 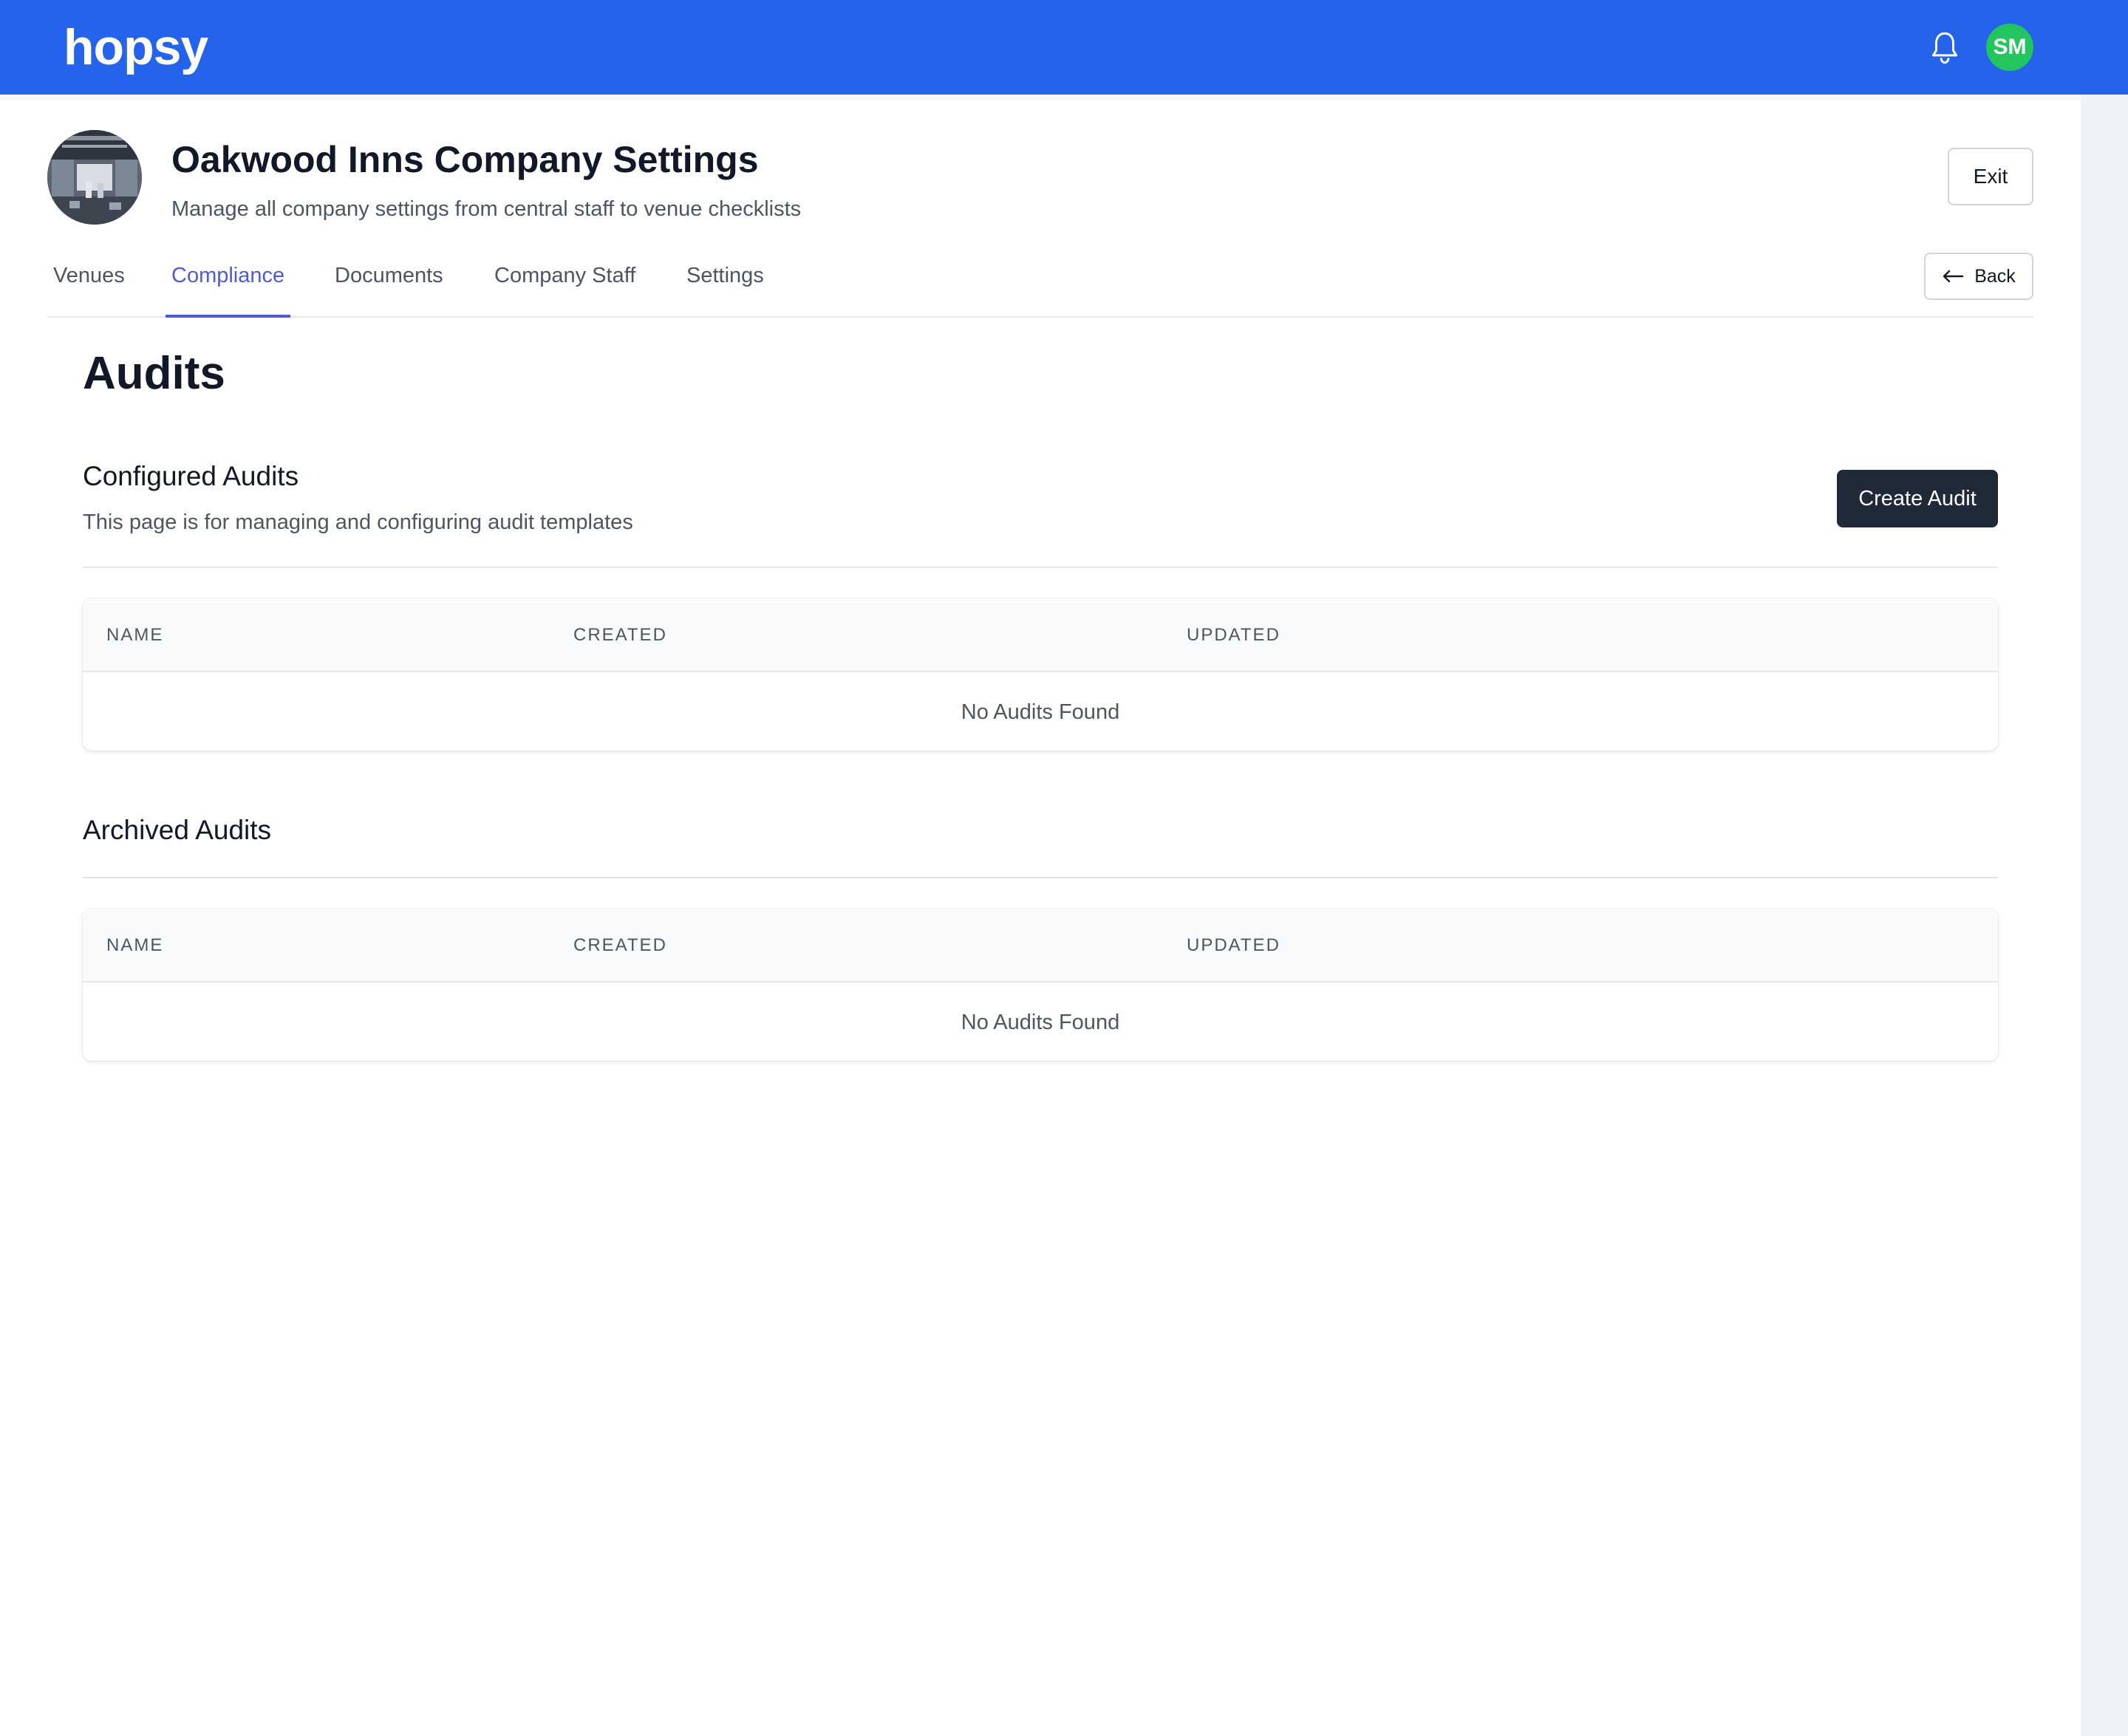 What do you see at coordinates (1945, 48) in the screenshot?
I see `bell-icon` at bounding box center [1945, 48].